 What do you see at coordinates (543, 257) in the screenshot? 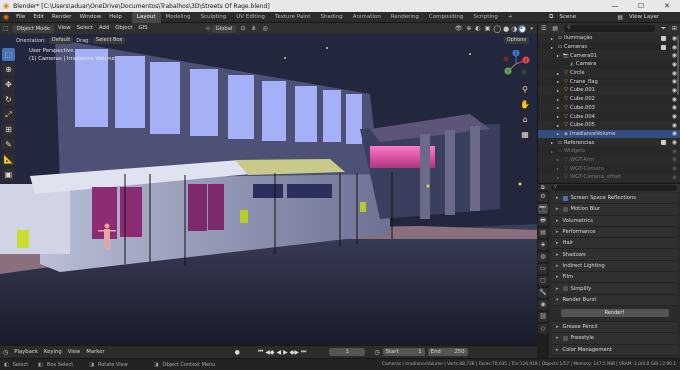
I see `world-tab-icon: ◍` at bounding box center [543, 257].